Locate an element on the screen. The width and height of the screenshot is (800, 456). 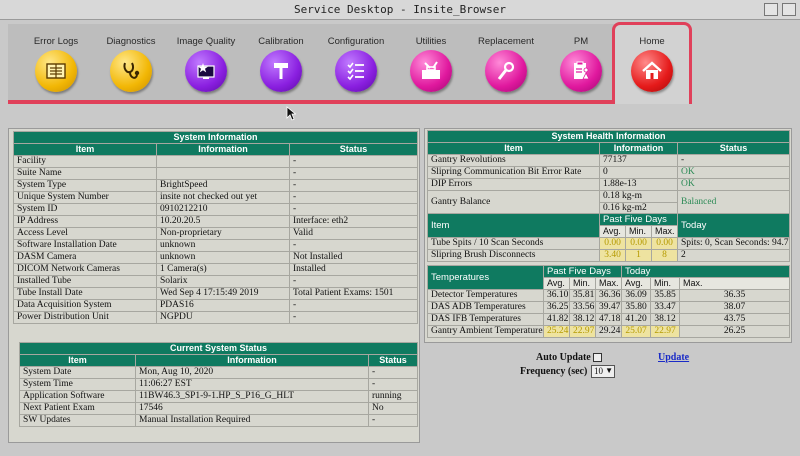
cell-item: Installed Tube is located at coordinates (85, 281).